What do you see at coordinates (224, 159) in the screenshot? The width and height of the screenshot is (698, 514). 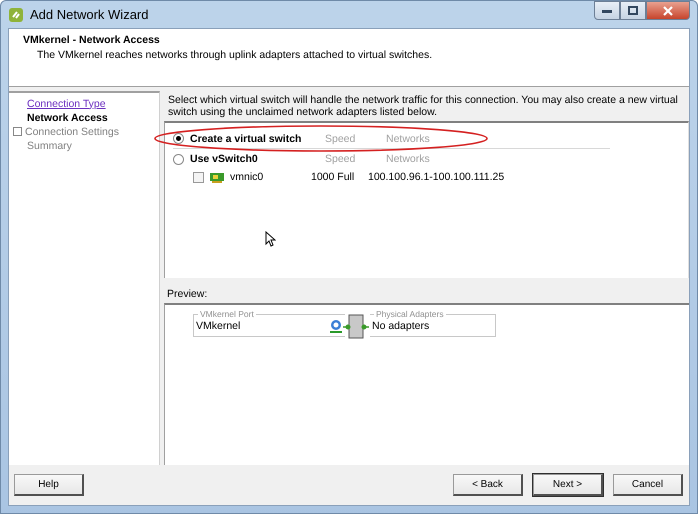 I see `option-label: Use vSwitch0` at bounding box center [224, 159].